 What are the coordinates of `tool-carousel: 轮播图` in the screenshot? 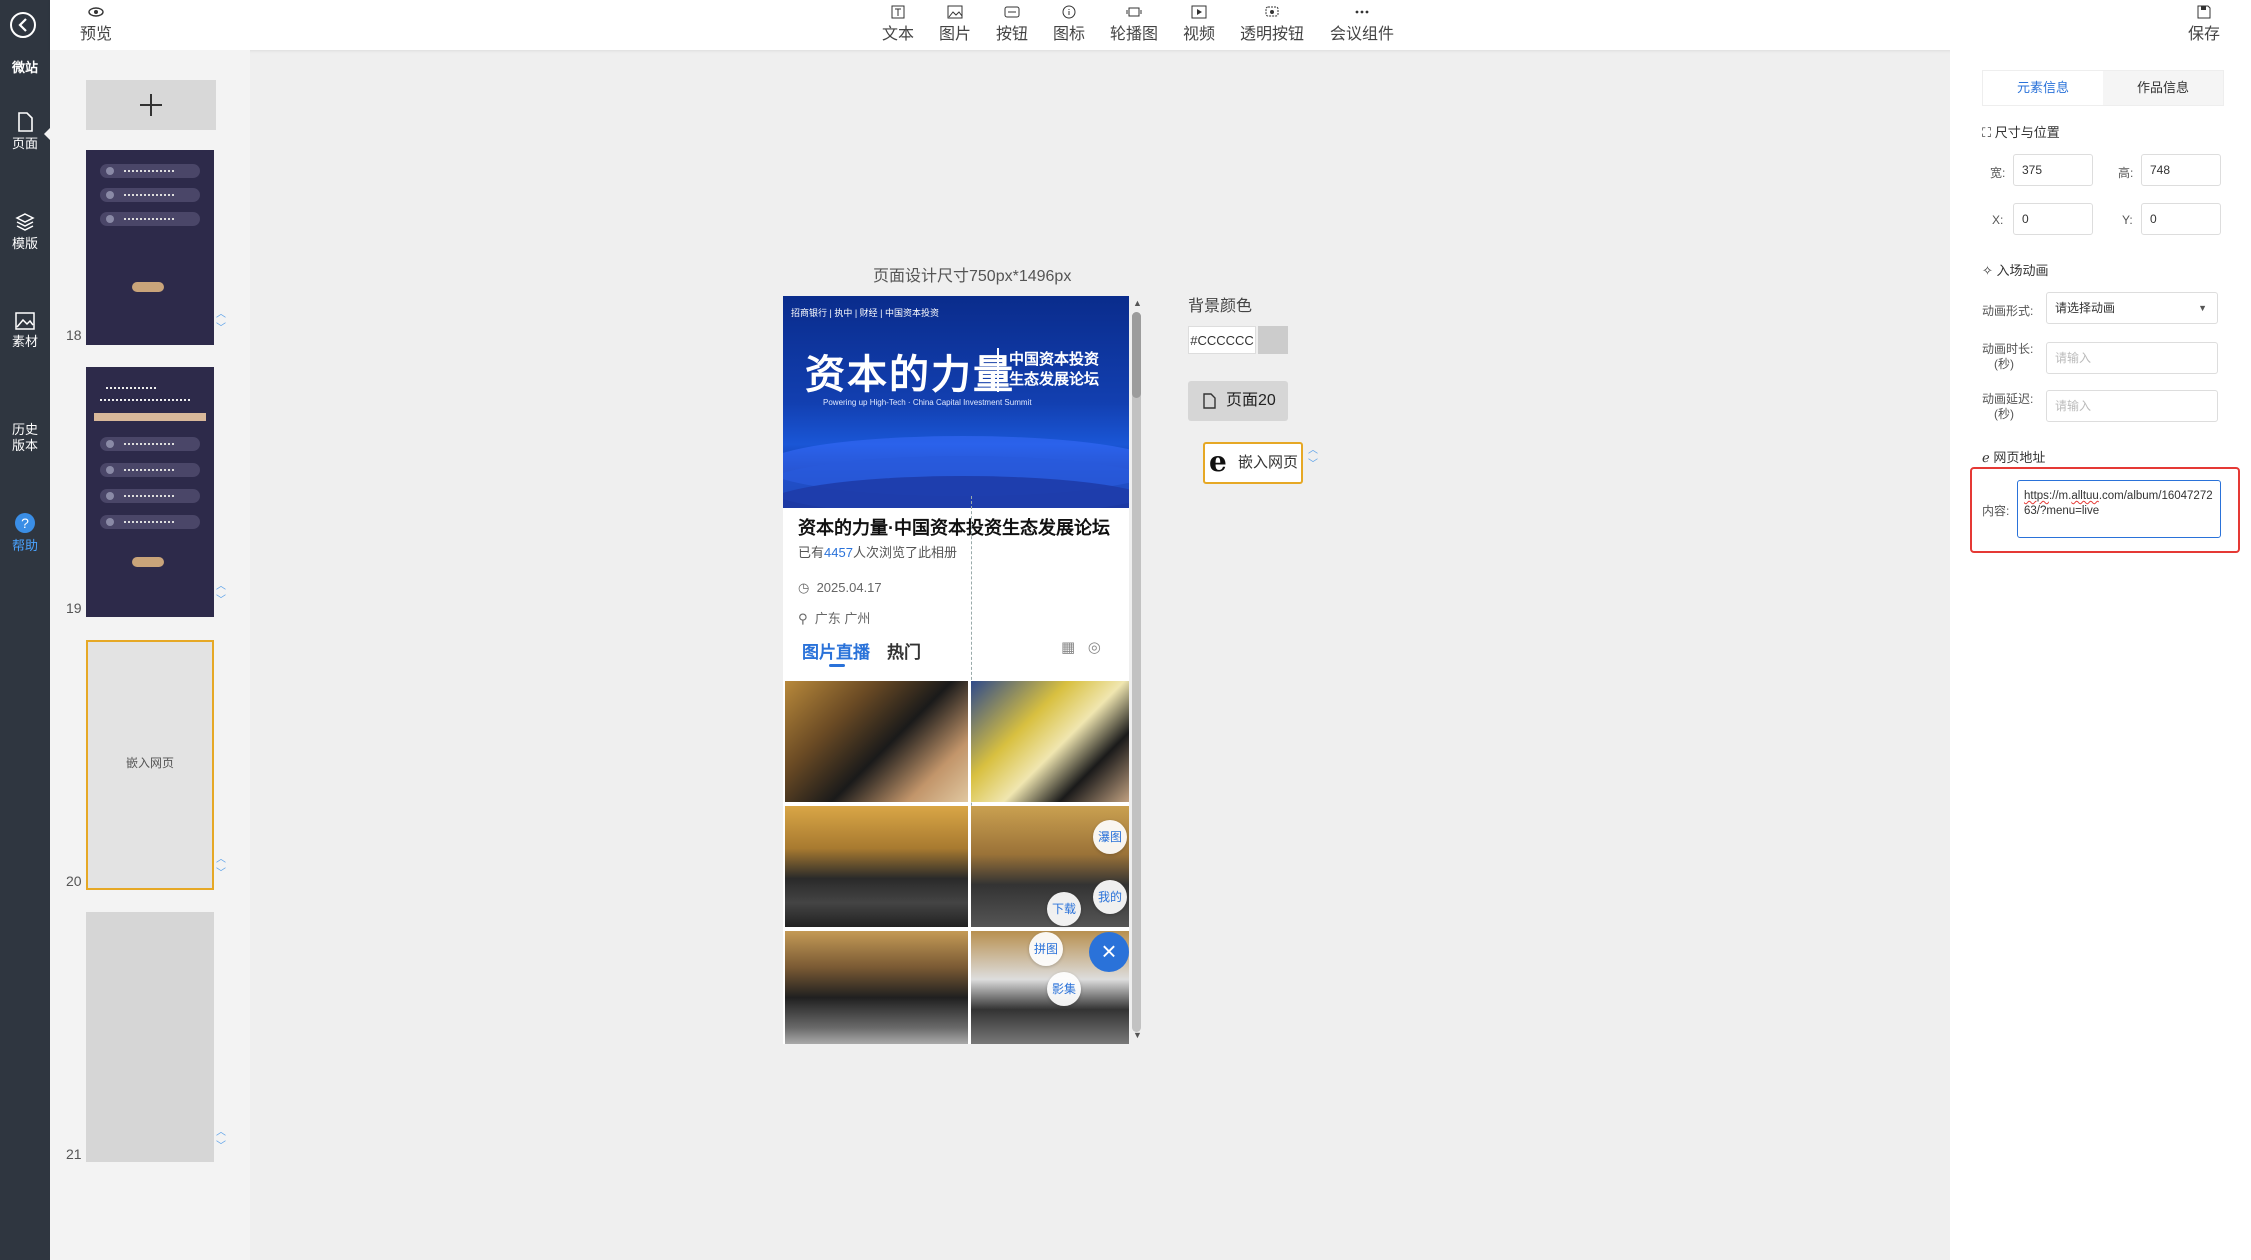 It's located at (1134, 24).